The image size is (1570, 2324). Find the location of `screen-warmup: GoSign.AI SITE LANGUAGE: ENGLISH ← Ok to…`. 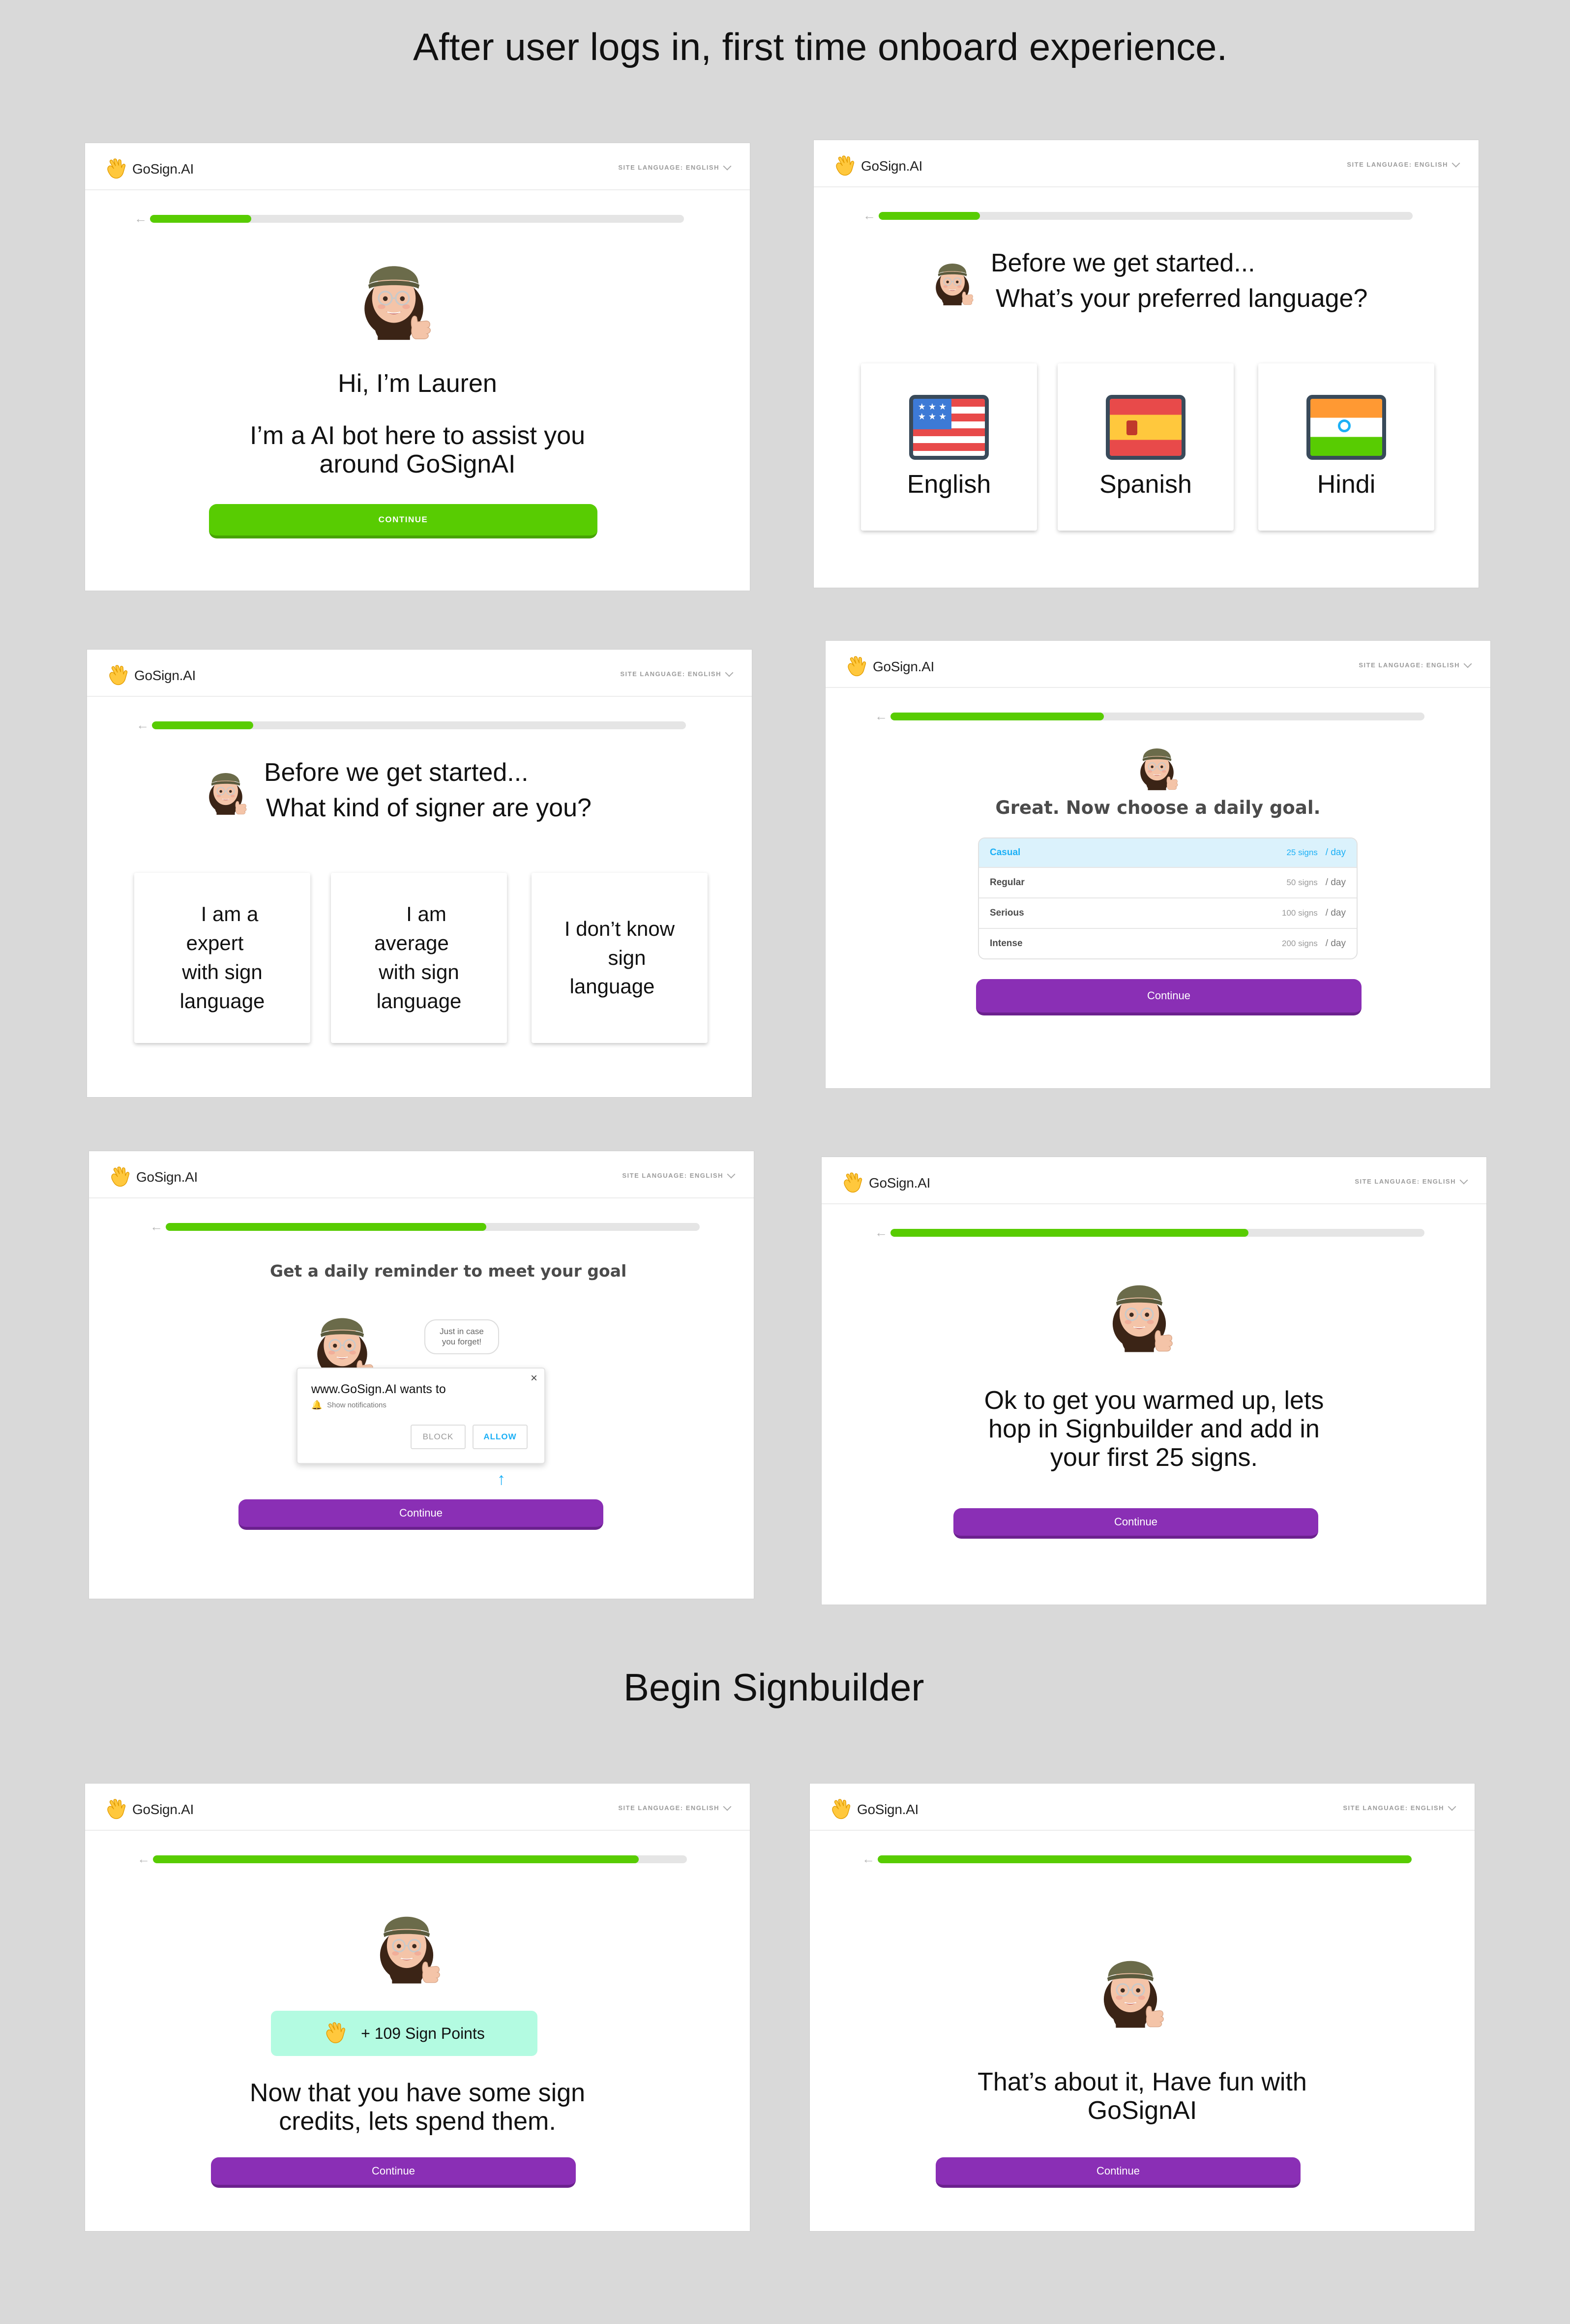

screen-warmup: GoSign.AI SITE LANGUAGE: ENGLISH ← Ok to… is located at coordinates (1154, 1381).